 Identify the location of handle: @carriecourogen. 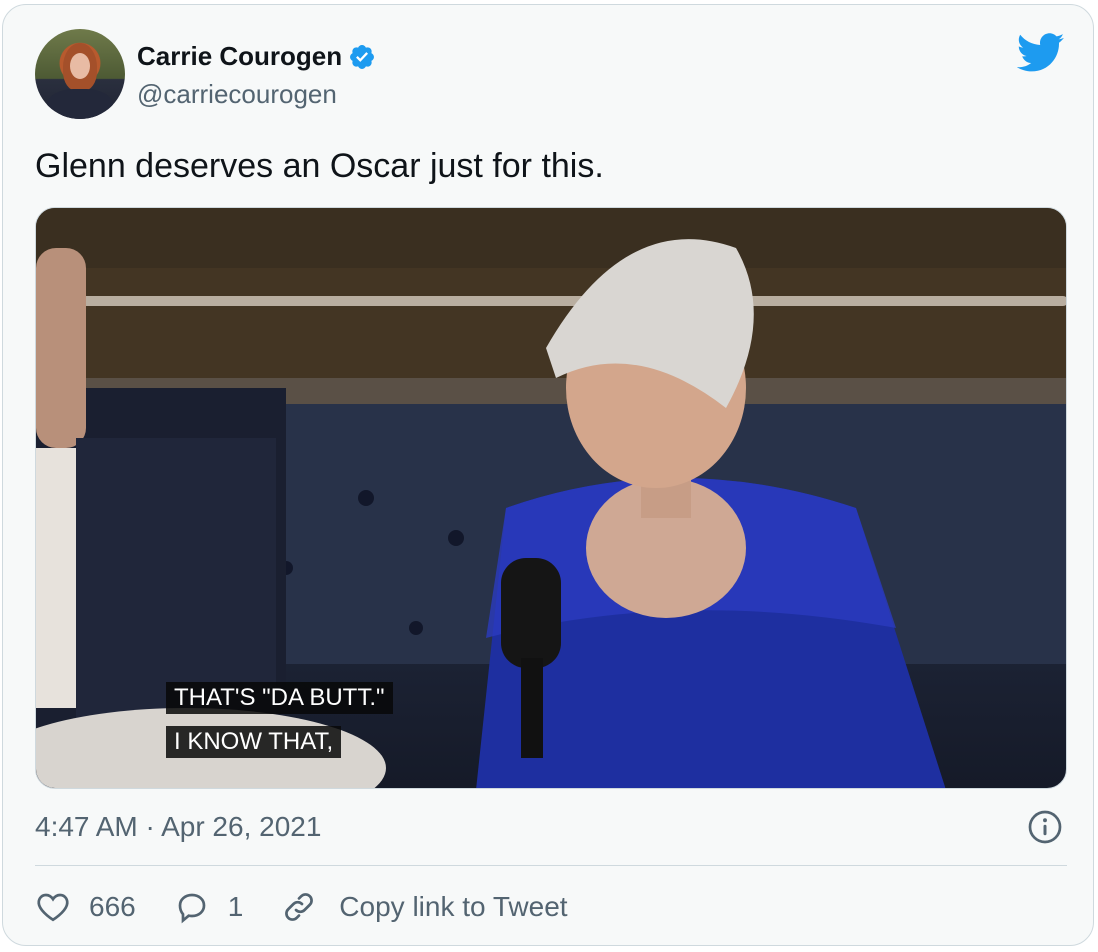
(237, 94).